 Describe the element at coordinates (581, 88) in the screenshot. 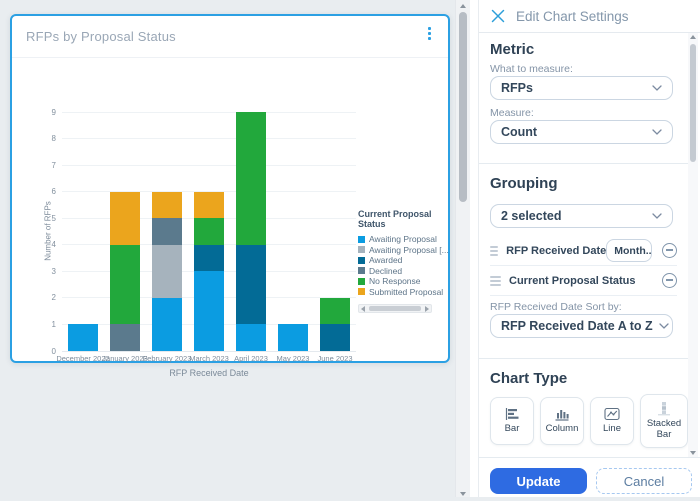

I see `what-to-measure-select: RFPs` at that location.